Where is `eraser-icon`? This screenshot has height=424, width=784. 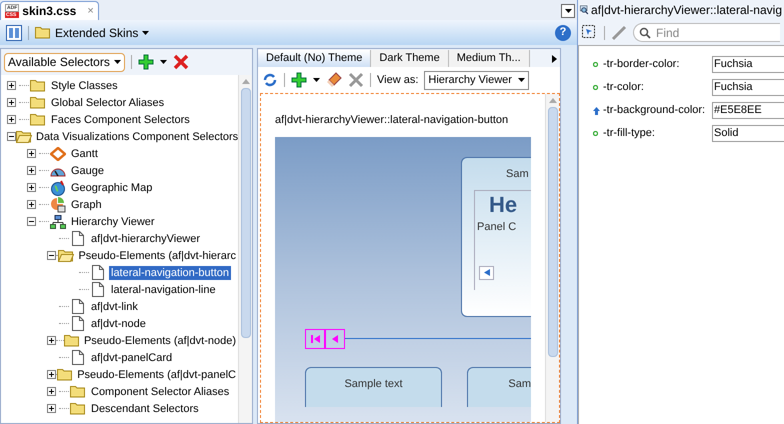
eraser-icon is located at coordinates (334, 80).